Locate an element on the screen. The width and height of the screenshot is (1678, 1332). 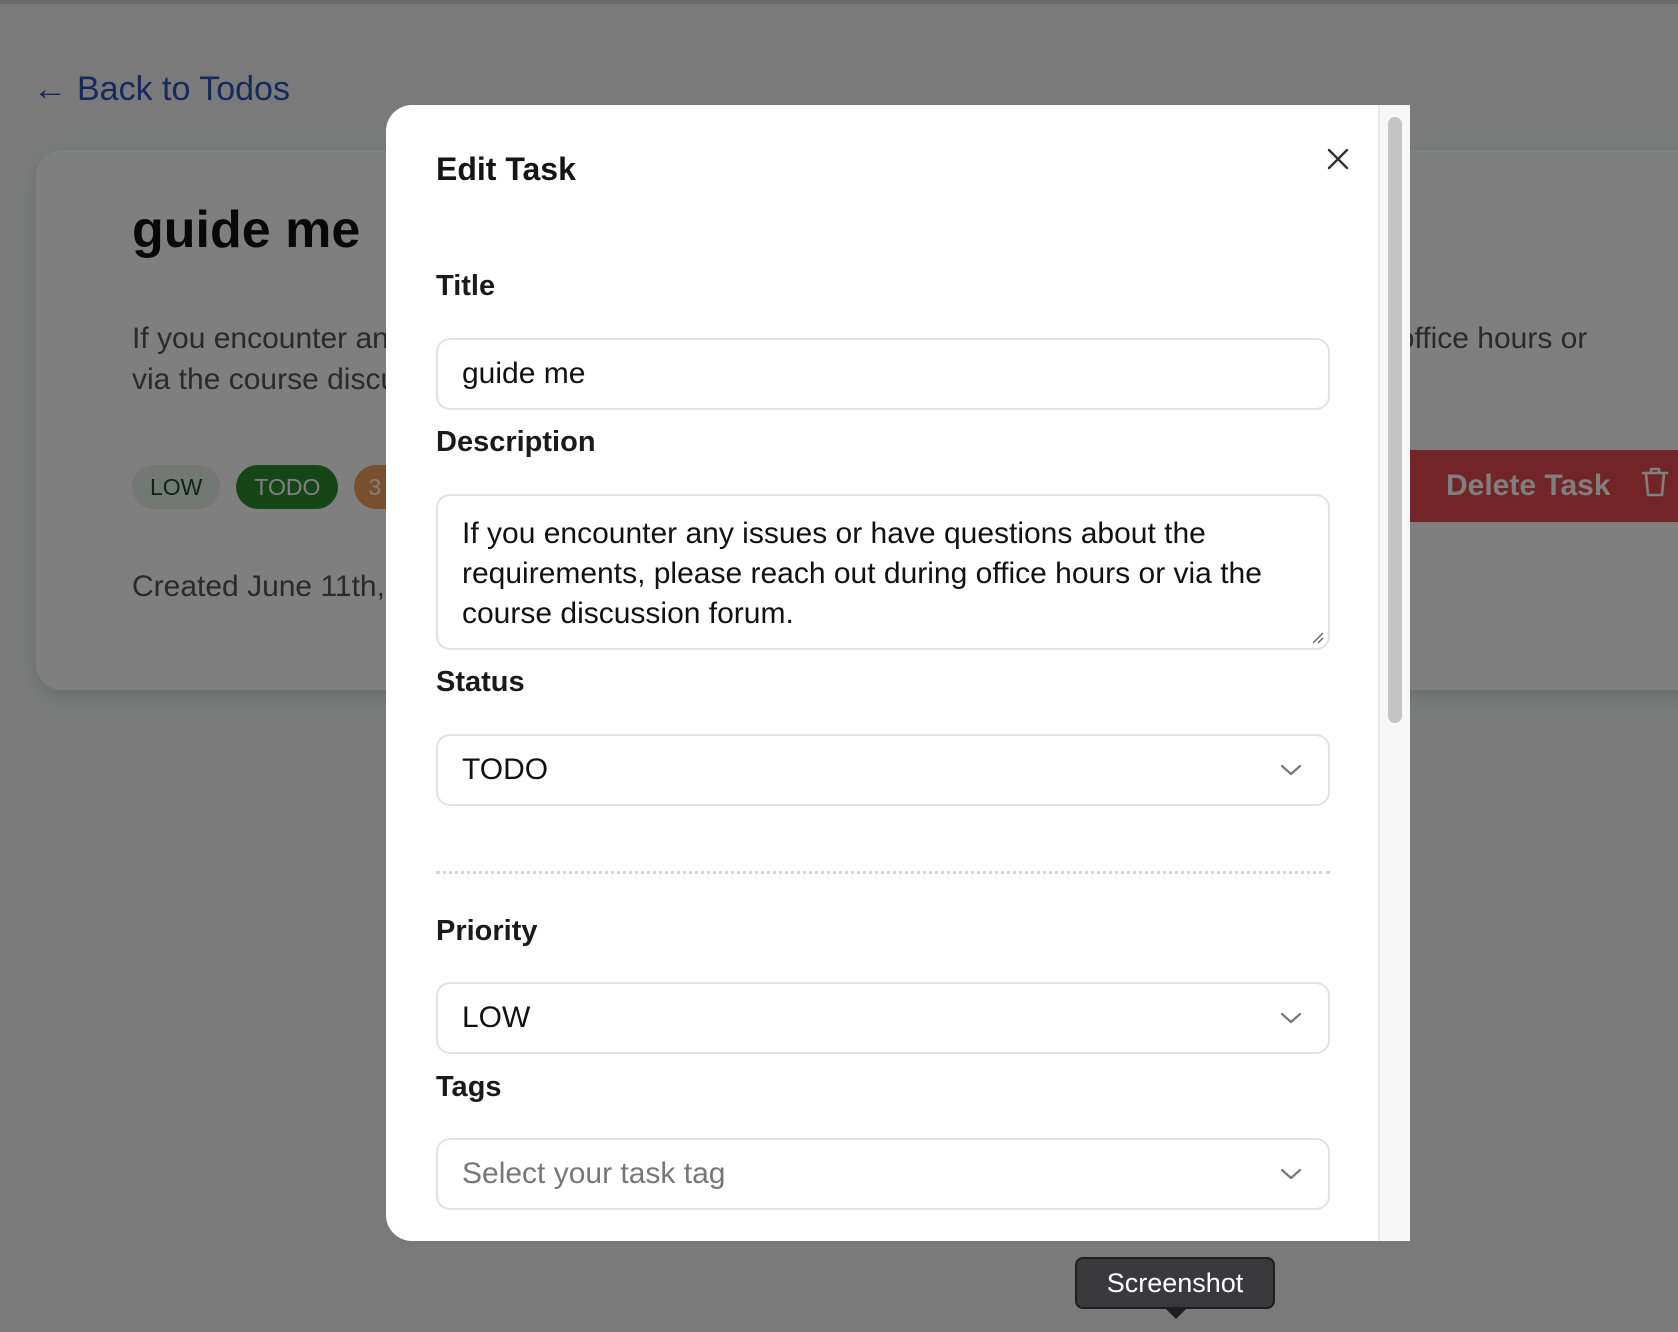
title-input: guide me is located at coordinates (883, 374).